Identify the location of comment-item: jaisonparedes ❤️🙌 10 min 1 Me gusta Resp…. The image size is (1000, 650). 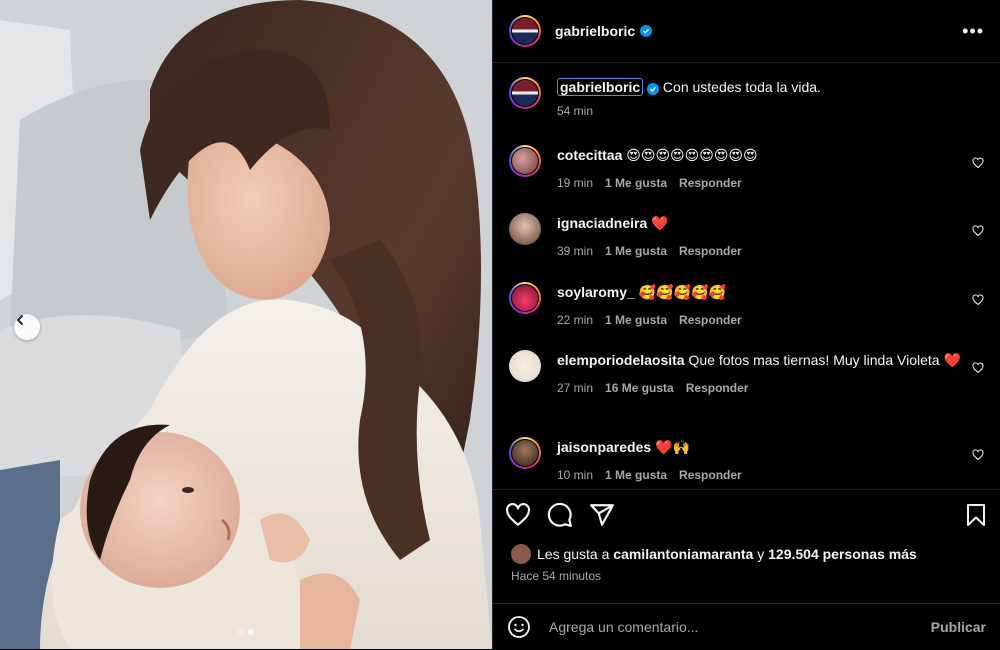
(748, 461).